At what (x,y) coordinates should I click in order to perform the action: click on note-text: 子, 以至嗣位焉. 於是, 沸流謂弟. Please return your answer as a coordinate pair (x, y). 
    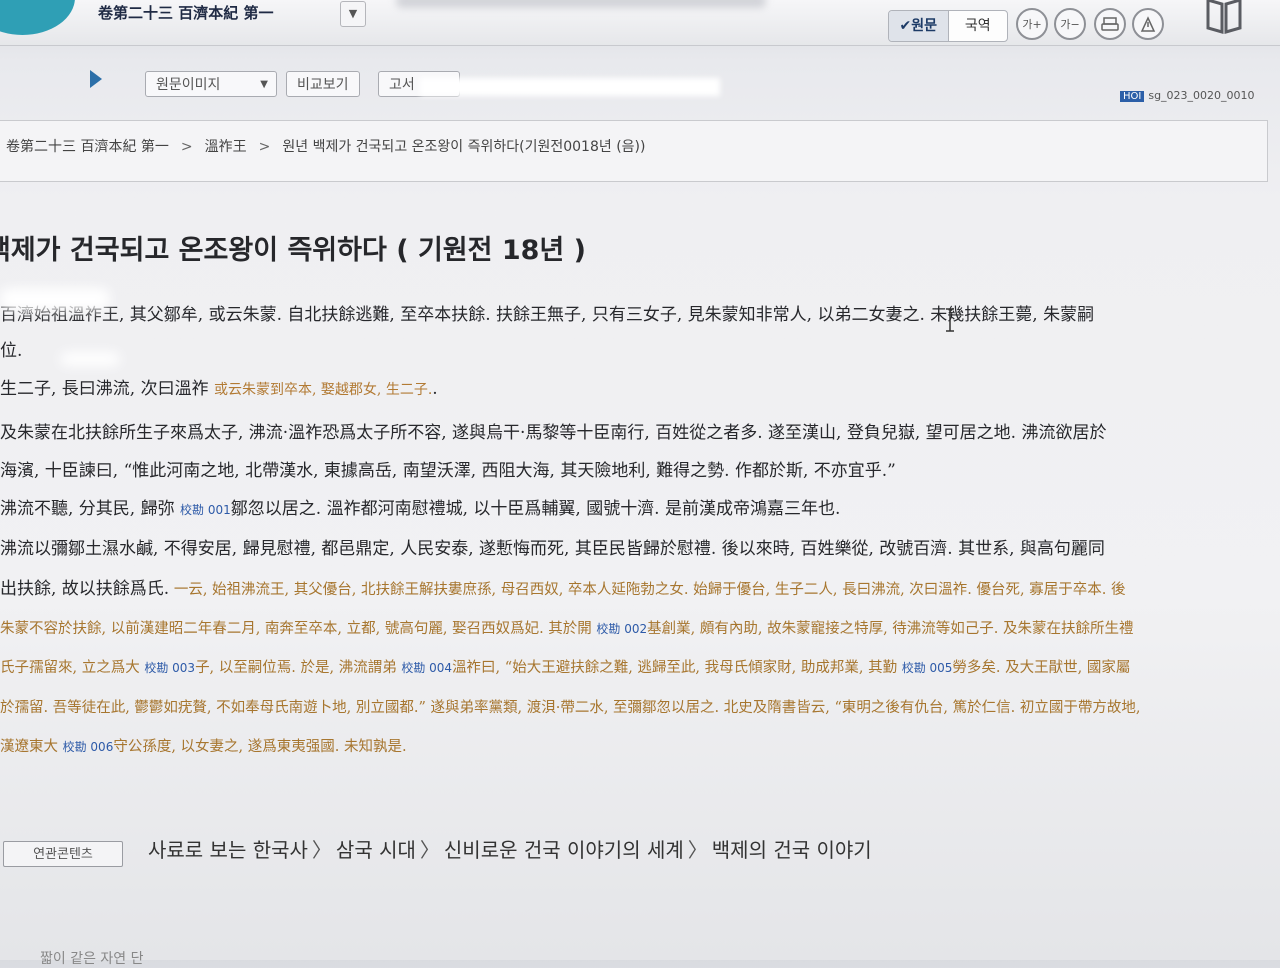
    Looking at the image, I should click on (296, 668).